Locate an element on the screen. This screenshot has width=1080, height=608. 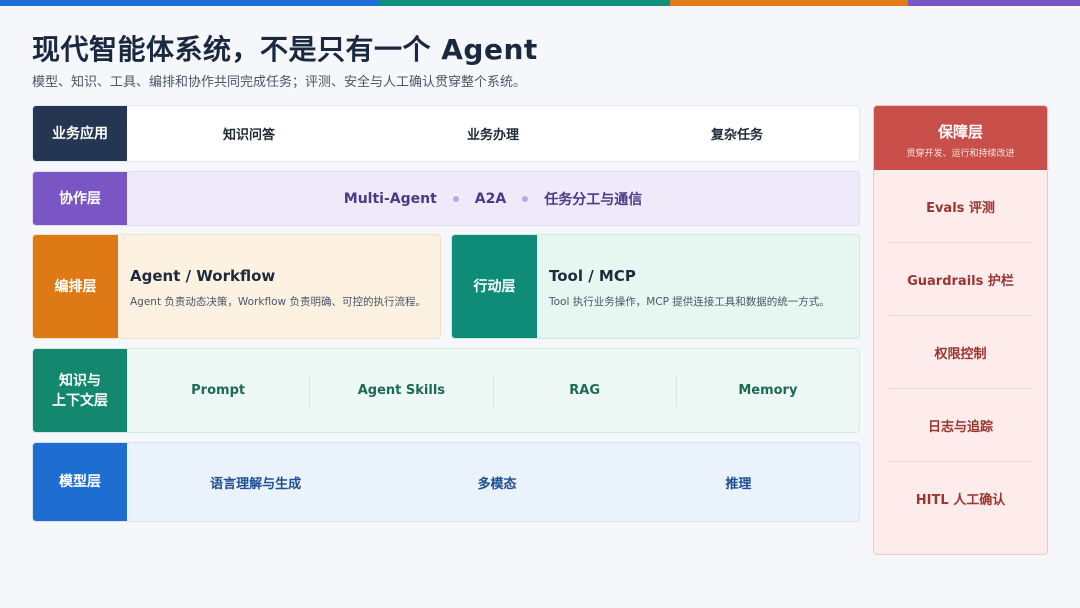
app-items: 知识问答 业务办理 复杂任务 is located at coordinates (493, 133).